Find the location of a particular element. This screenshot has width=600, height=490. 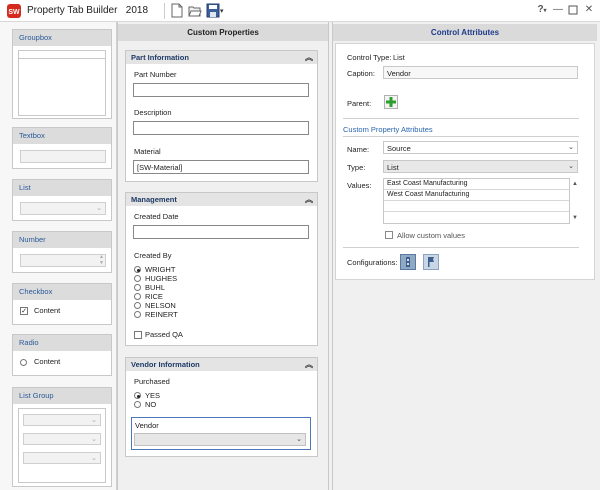

palette-list: List ⌄ is located at coordinates (62, 200).